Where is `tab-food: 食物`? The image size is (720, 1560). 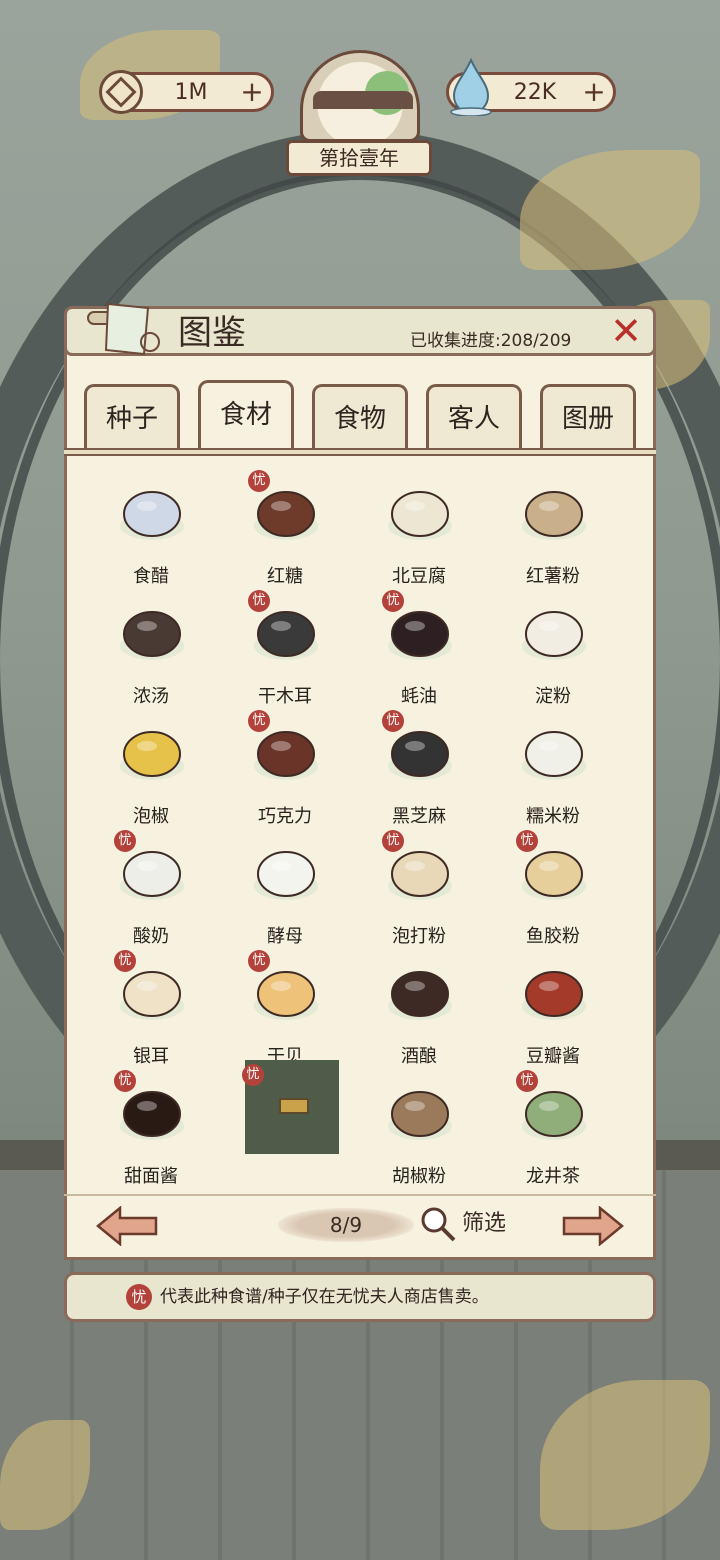 tab-food: 食物 is located at coordinates (360, 416).